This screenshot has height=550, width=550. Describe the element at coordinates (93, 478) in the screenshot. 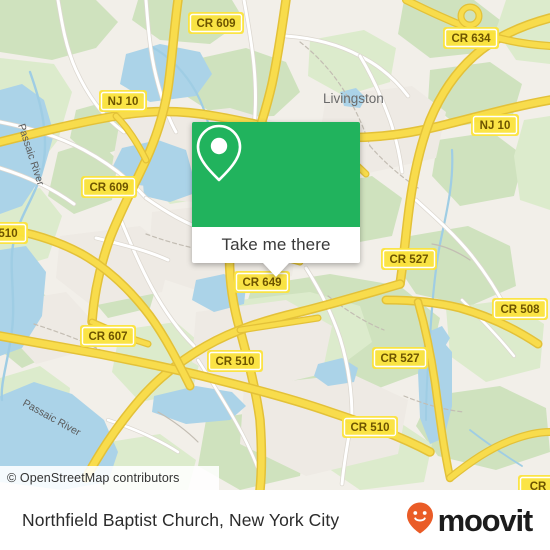

I see `osm-attribution-text: © OpenStreetMap contributors` at that location.